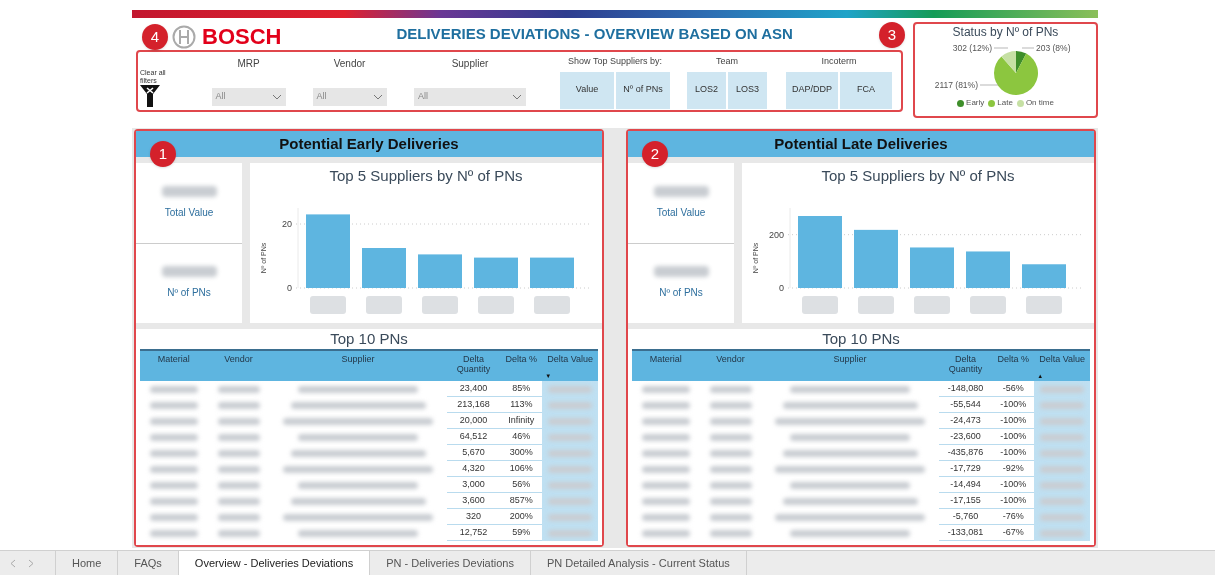 The image size is (1215, 575). What do you see at coordinates (242, 37) in the screenshot?
I see `logo-wordmark: BOSCH` at bounding box center [242, 37].